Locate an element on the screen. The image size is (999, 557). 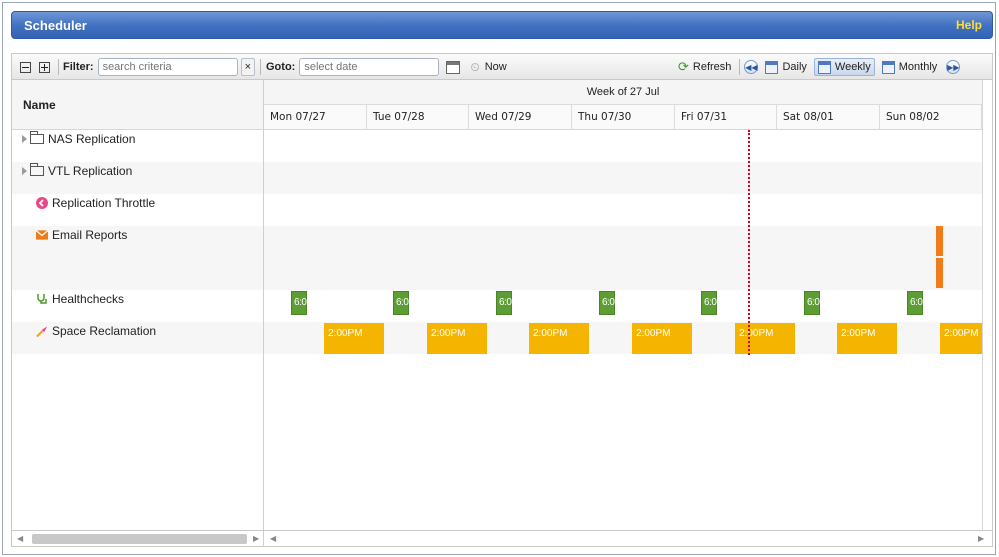
fast-forward-icon: ▶▶ is located at coordinates (953, 67).